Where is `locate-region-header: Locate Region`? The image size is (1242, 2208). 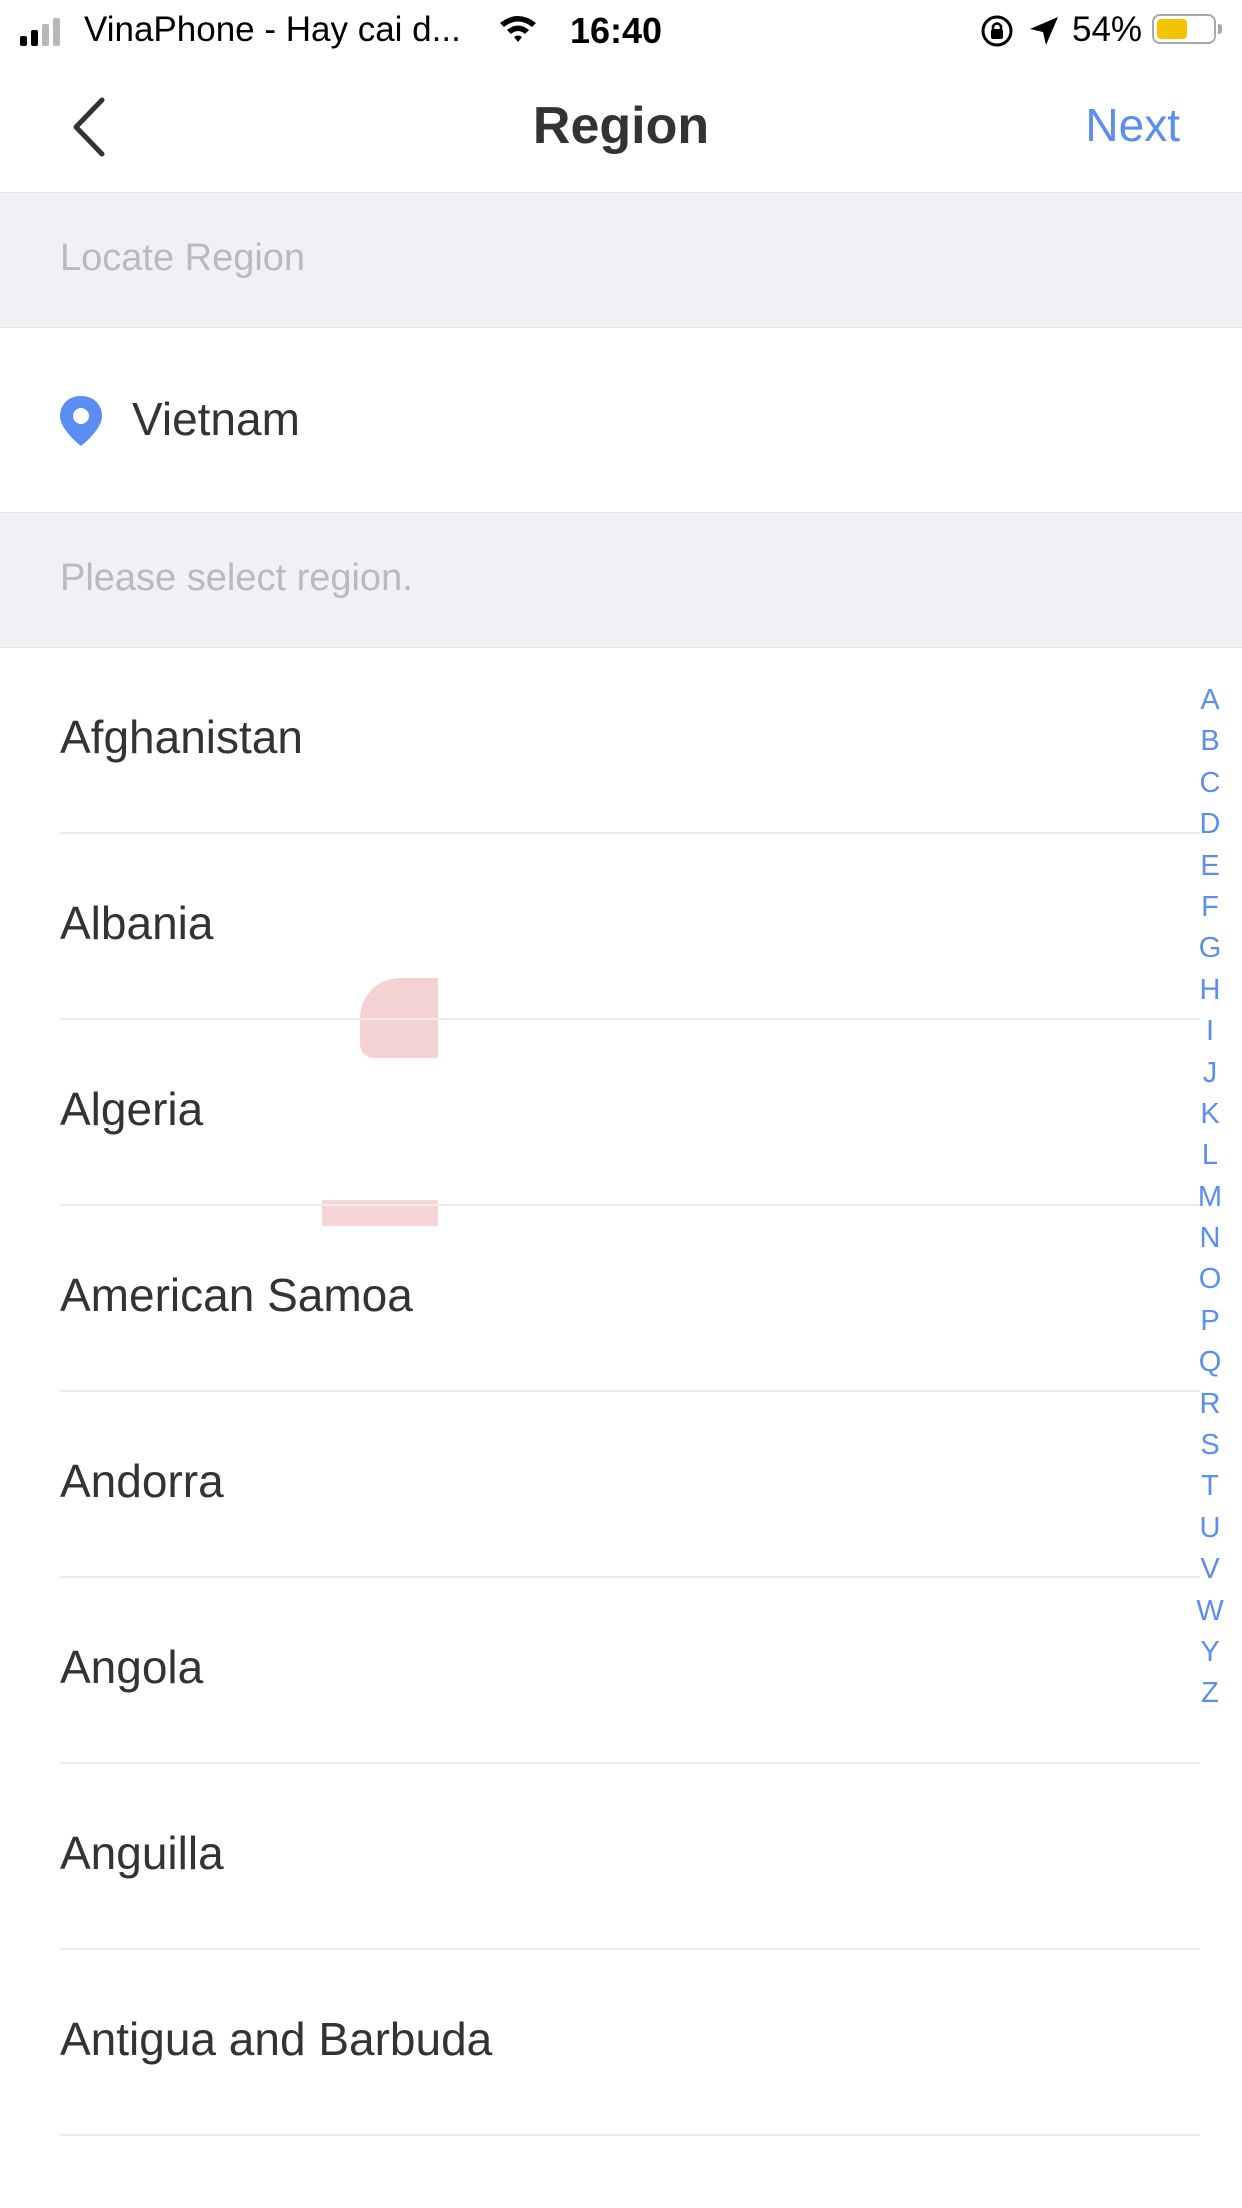
locate-region-header: Locate Region is located at coordinates (621, 260).